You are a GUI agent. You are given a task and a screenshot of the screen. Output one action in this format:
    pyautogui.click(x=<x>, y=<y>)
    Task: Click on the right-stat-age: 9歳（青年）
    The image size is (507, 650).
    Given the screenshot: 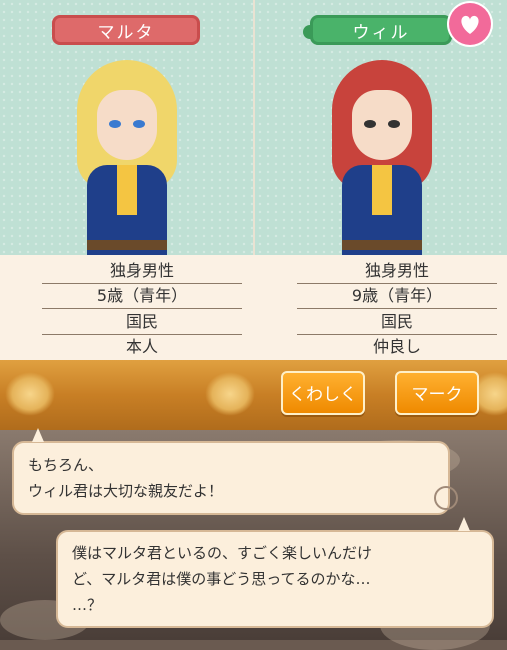 What is the action you would take?
    pyautogui.click(x=397, y=296)
    